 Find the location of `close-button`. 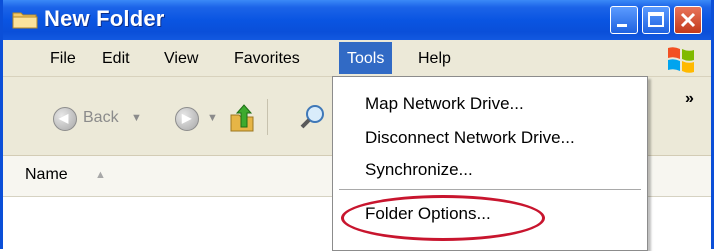

close-button is located at coordinates (688, 20).